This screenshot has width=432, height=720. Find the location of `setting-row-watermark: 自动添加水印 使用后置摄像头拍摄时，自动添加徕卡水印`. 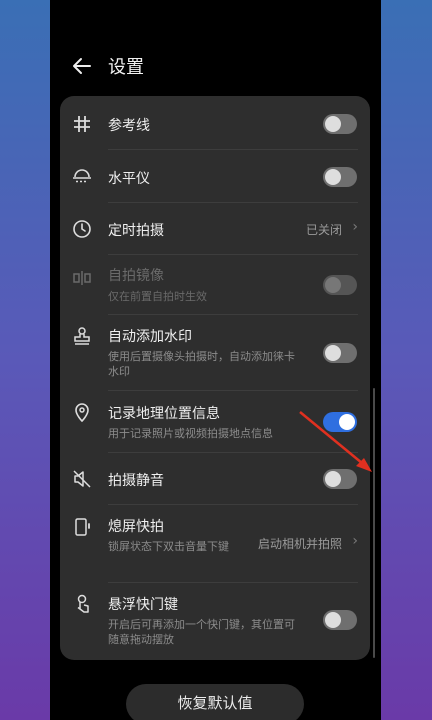

setting-row-watermark: 自动添加水印 使用后置摄像头拍摄时，自动添加徕卡水印 is located at coordinates (215, 353).